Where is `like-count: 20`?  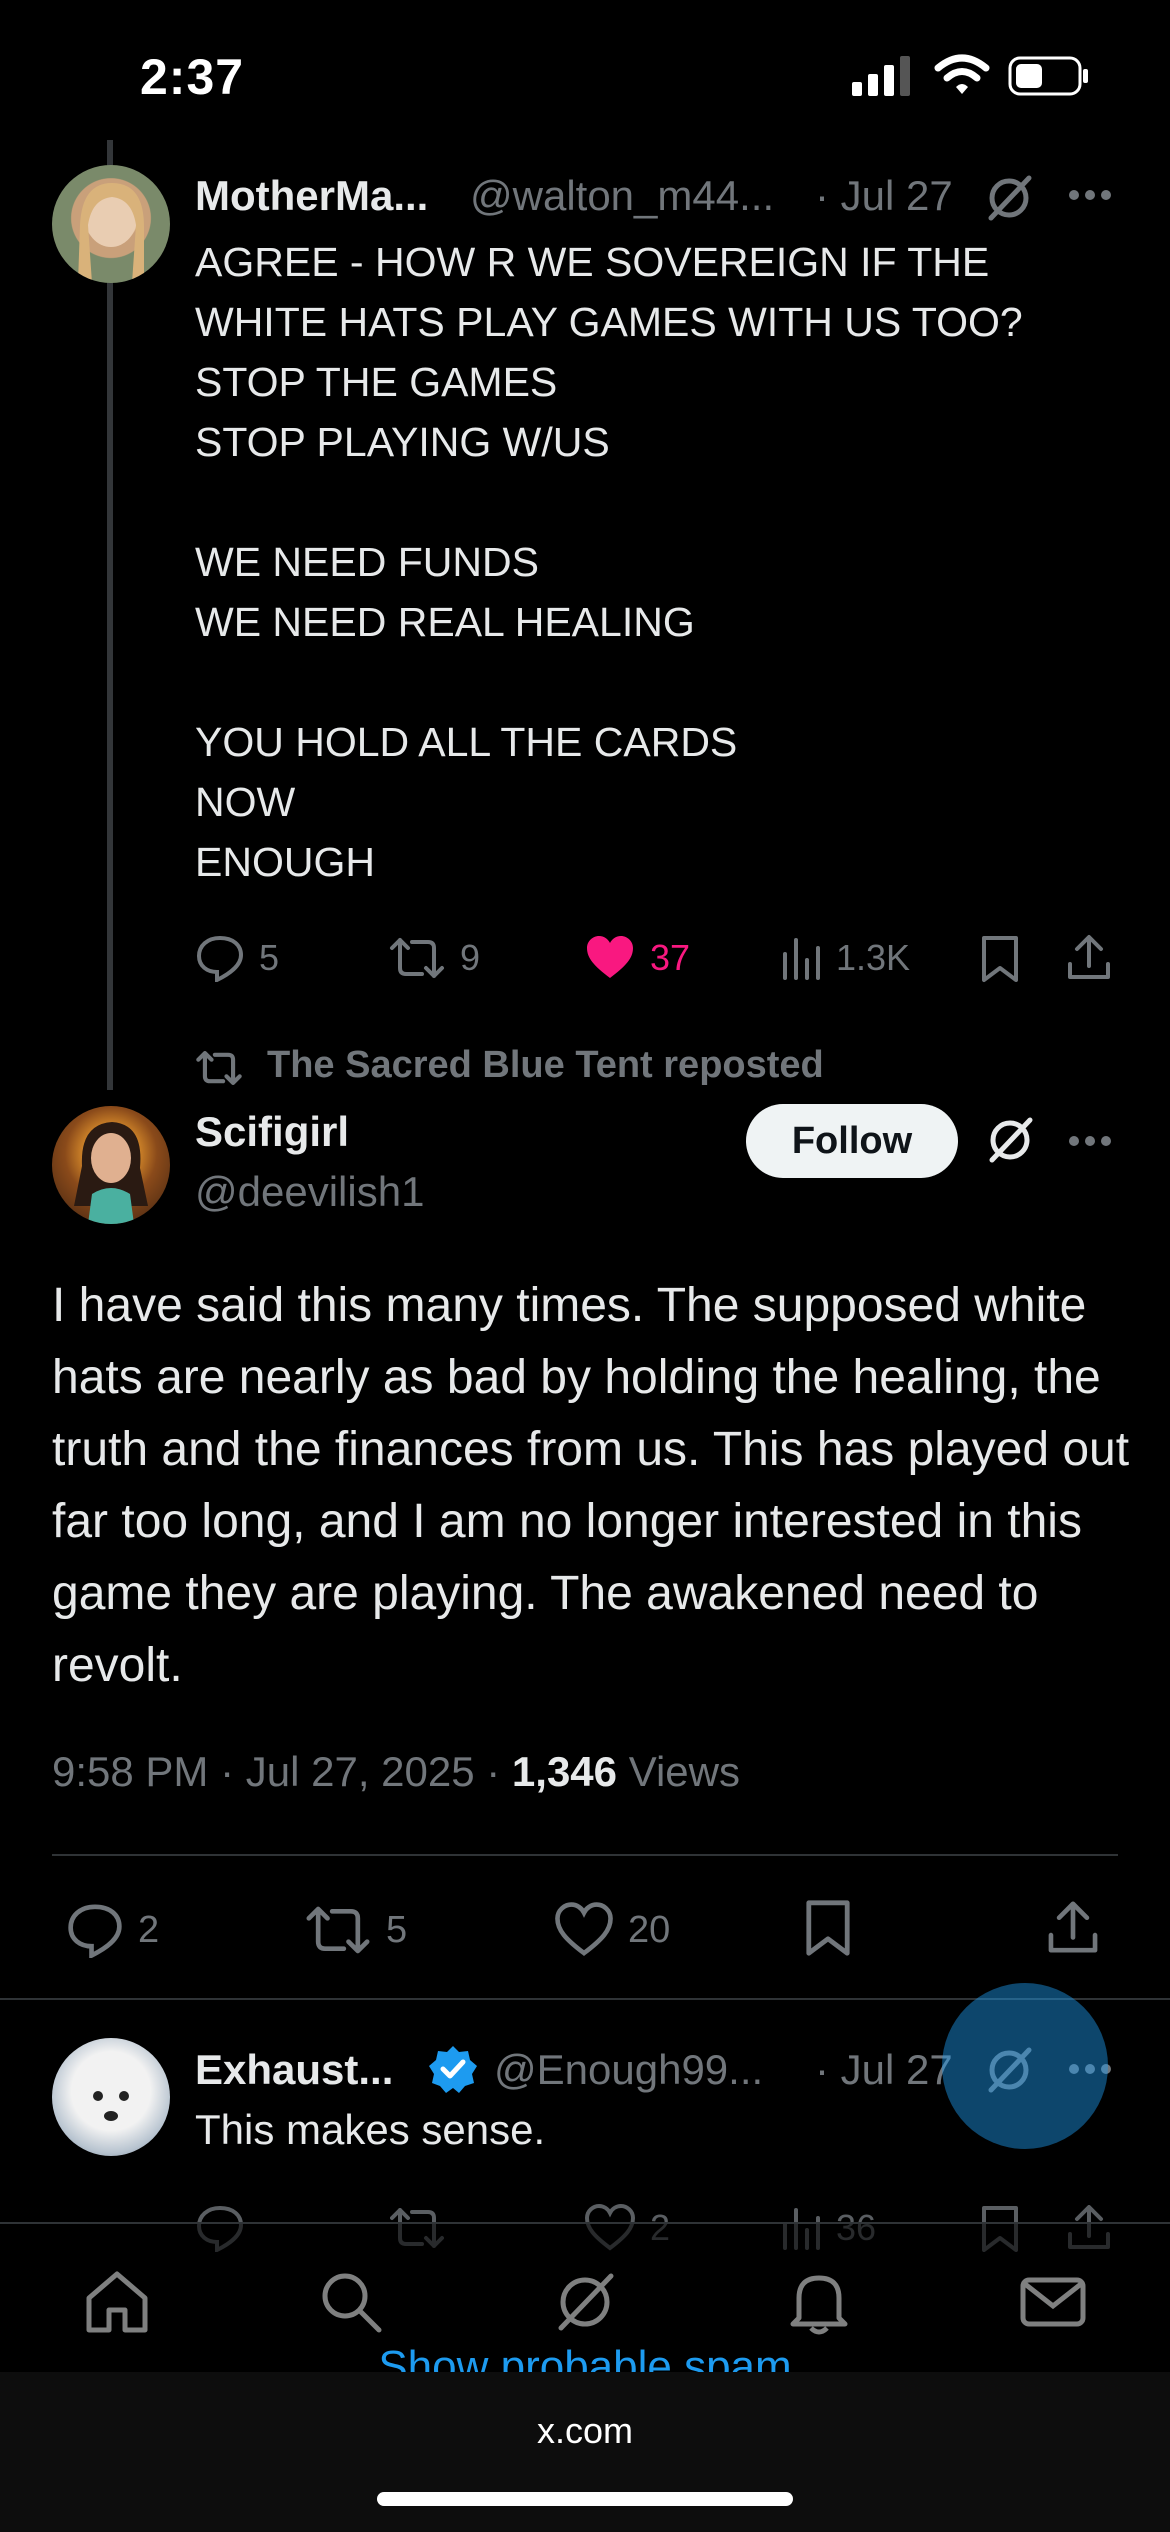 like-count: 20 is located at coordinates (649, 1929).